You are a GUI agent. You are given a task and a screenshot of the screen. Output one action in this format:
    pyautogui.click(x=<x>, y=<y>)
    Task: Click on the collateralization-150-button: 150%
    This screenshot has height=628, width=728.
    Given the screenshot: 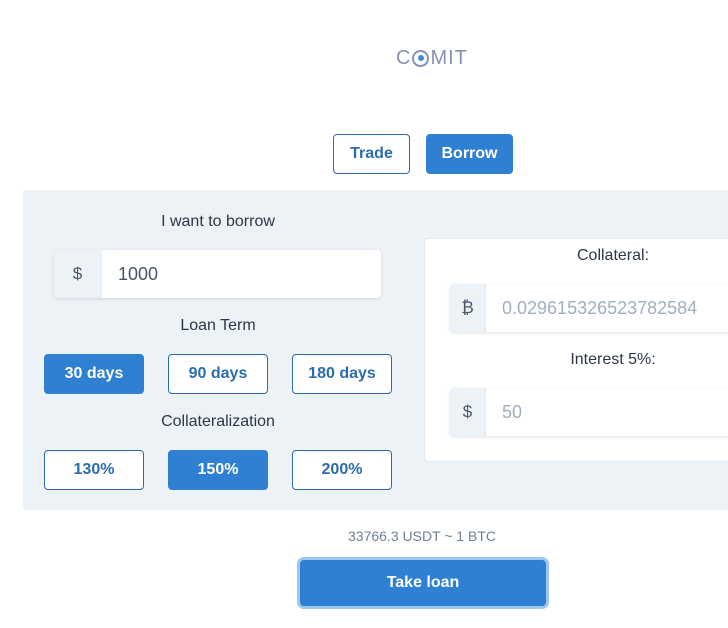 What is the action you would take?
    pyautogui.click(x=218, y=470)
    